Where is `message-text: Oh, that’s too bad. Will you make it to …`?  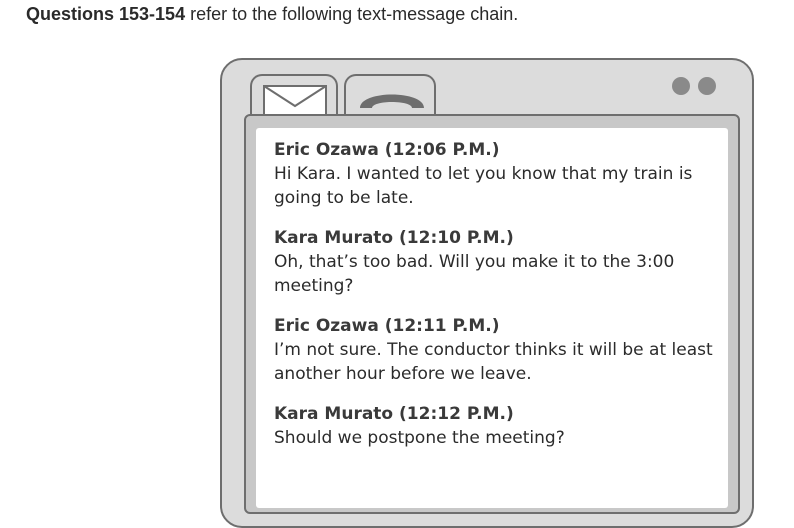 message-text: Oh, that’s too bad. Will you make it to … is located at coordinates (474, 274).